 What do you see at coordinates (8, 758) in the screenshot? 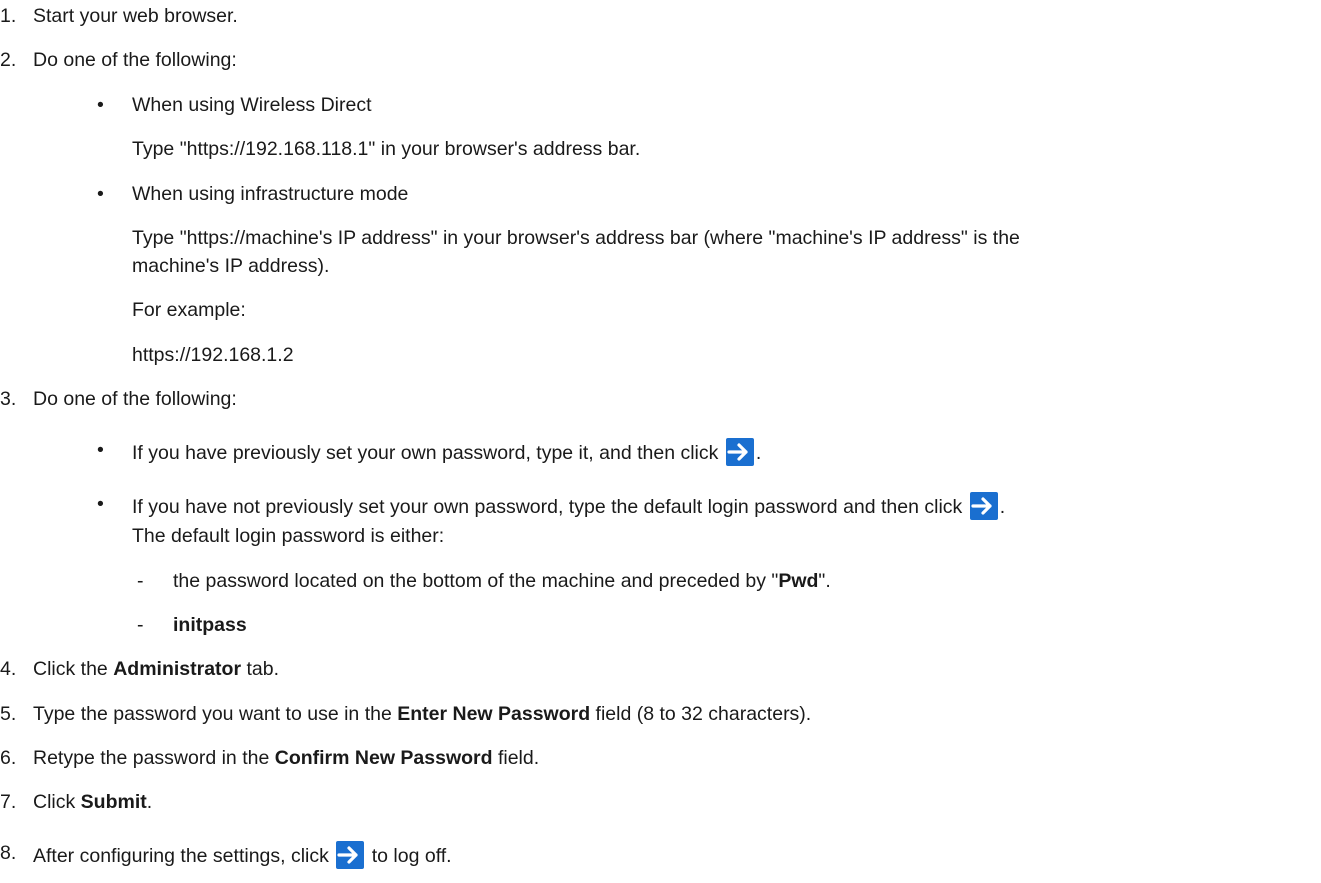
I see `step-number: 6.` at bounding box center [8, 758].